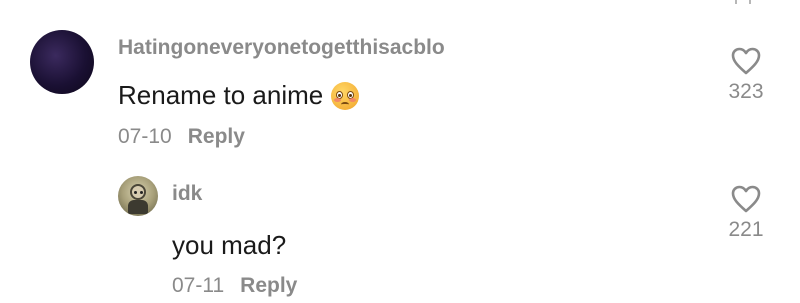  I want to click on reply-meta: 07-11 Reply, so click(234, 286).